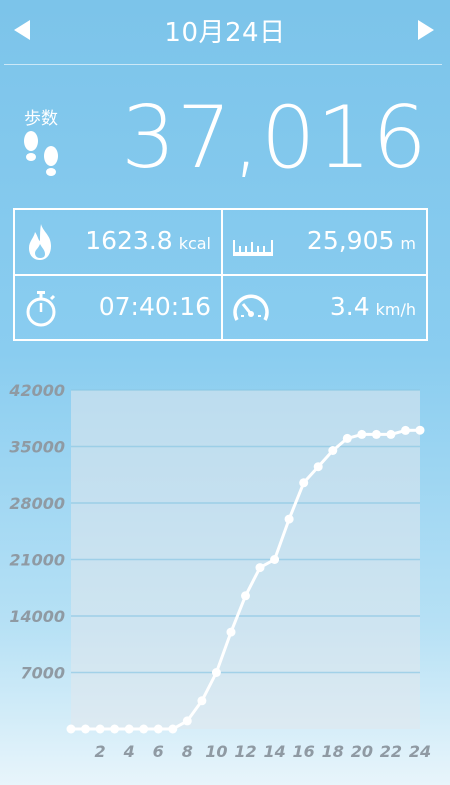  Describe the element at coordinates (37, 447) in the screenshot. I see `y-tick-label: 35000` at that location.